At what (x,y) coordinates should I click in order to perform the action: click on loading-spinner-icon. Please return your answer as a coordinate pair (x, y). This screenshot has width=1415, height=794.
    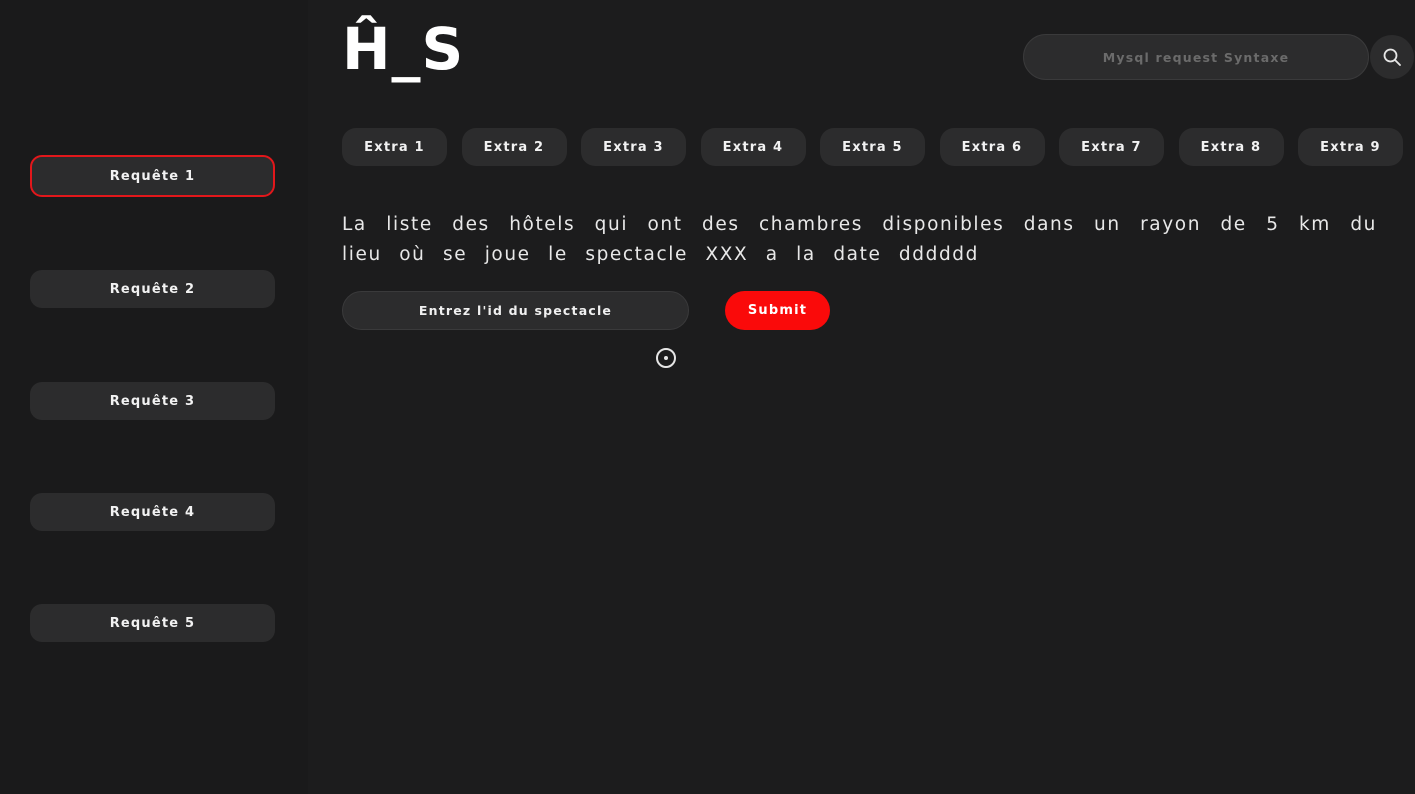
    Looking at the image, I should click on (666, 358).